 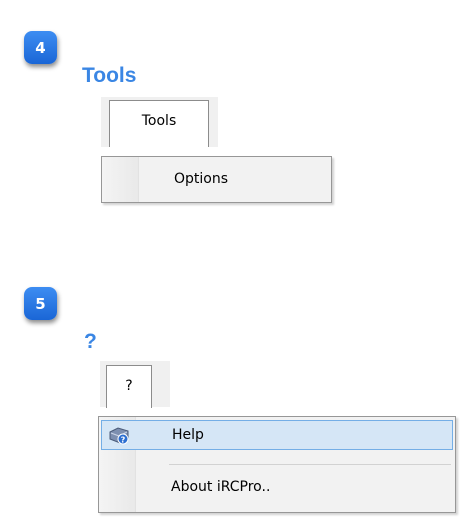 I want to click on about-menu-item: About iRCPro.., so click(x=277, y=487).